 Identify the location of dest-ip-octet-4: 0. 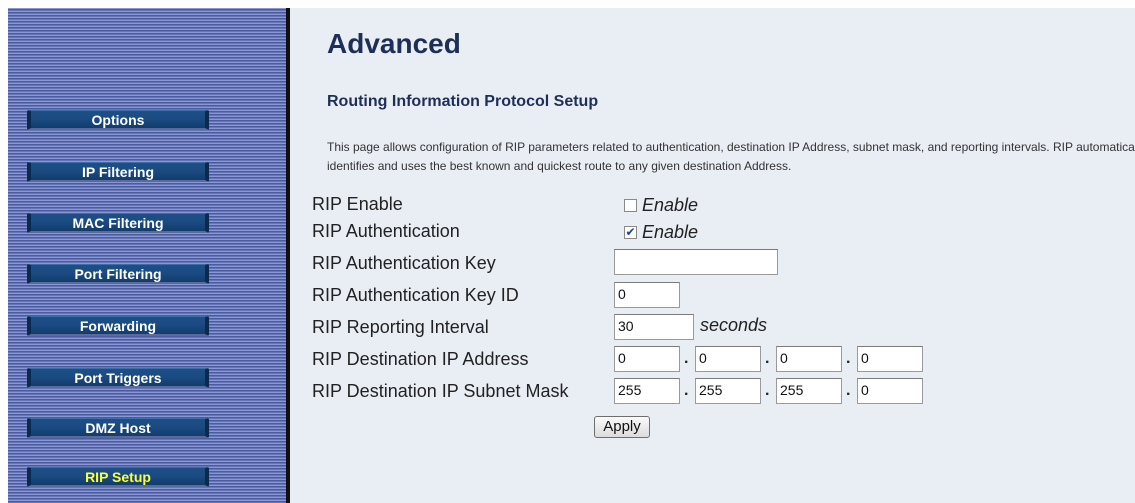
(890, 359).